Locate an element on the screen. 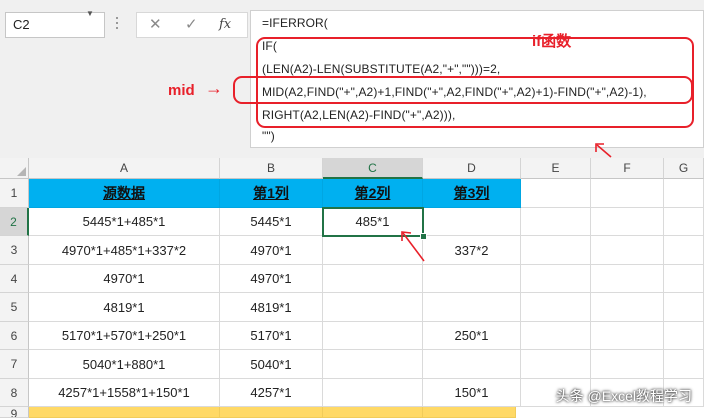 This screenshot has width=704, height=418. table-cell: 5170*1 is located at coordinates (271, 336).